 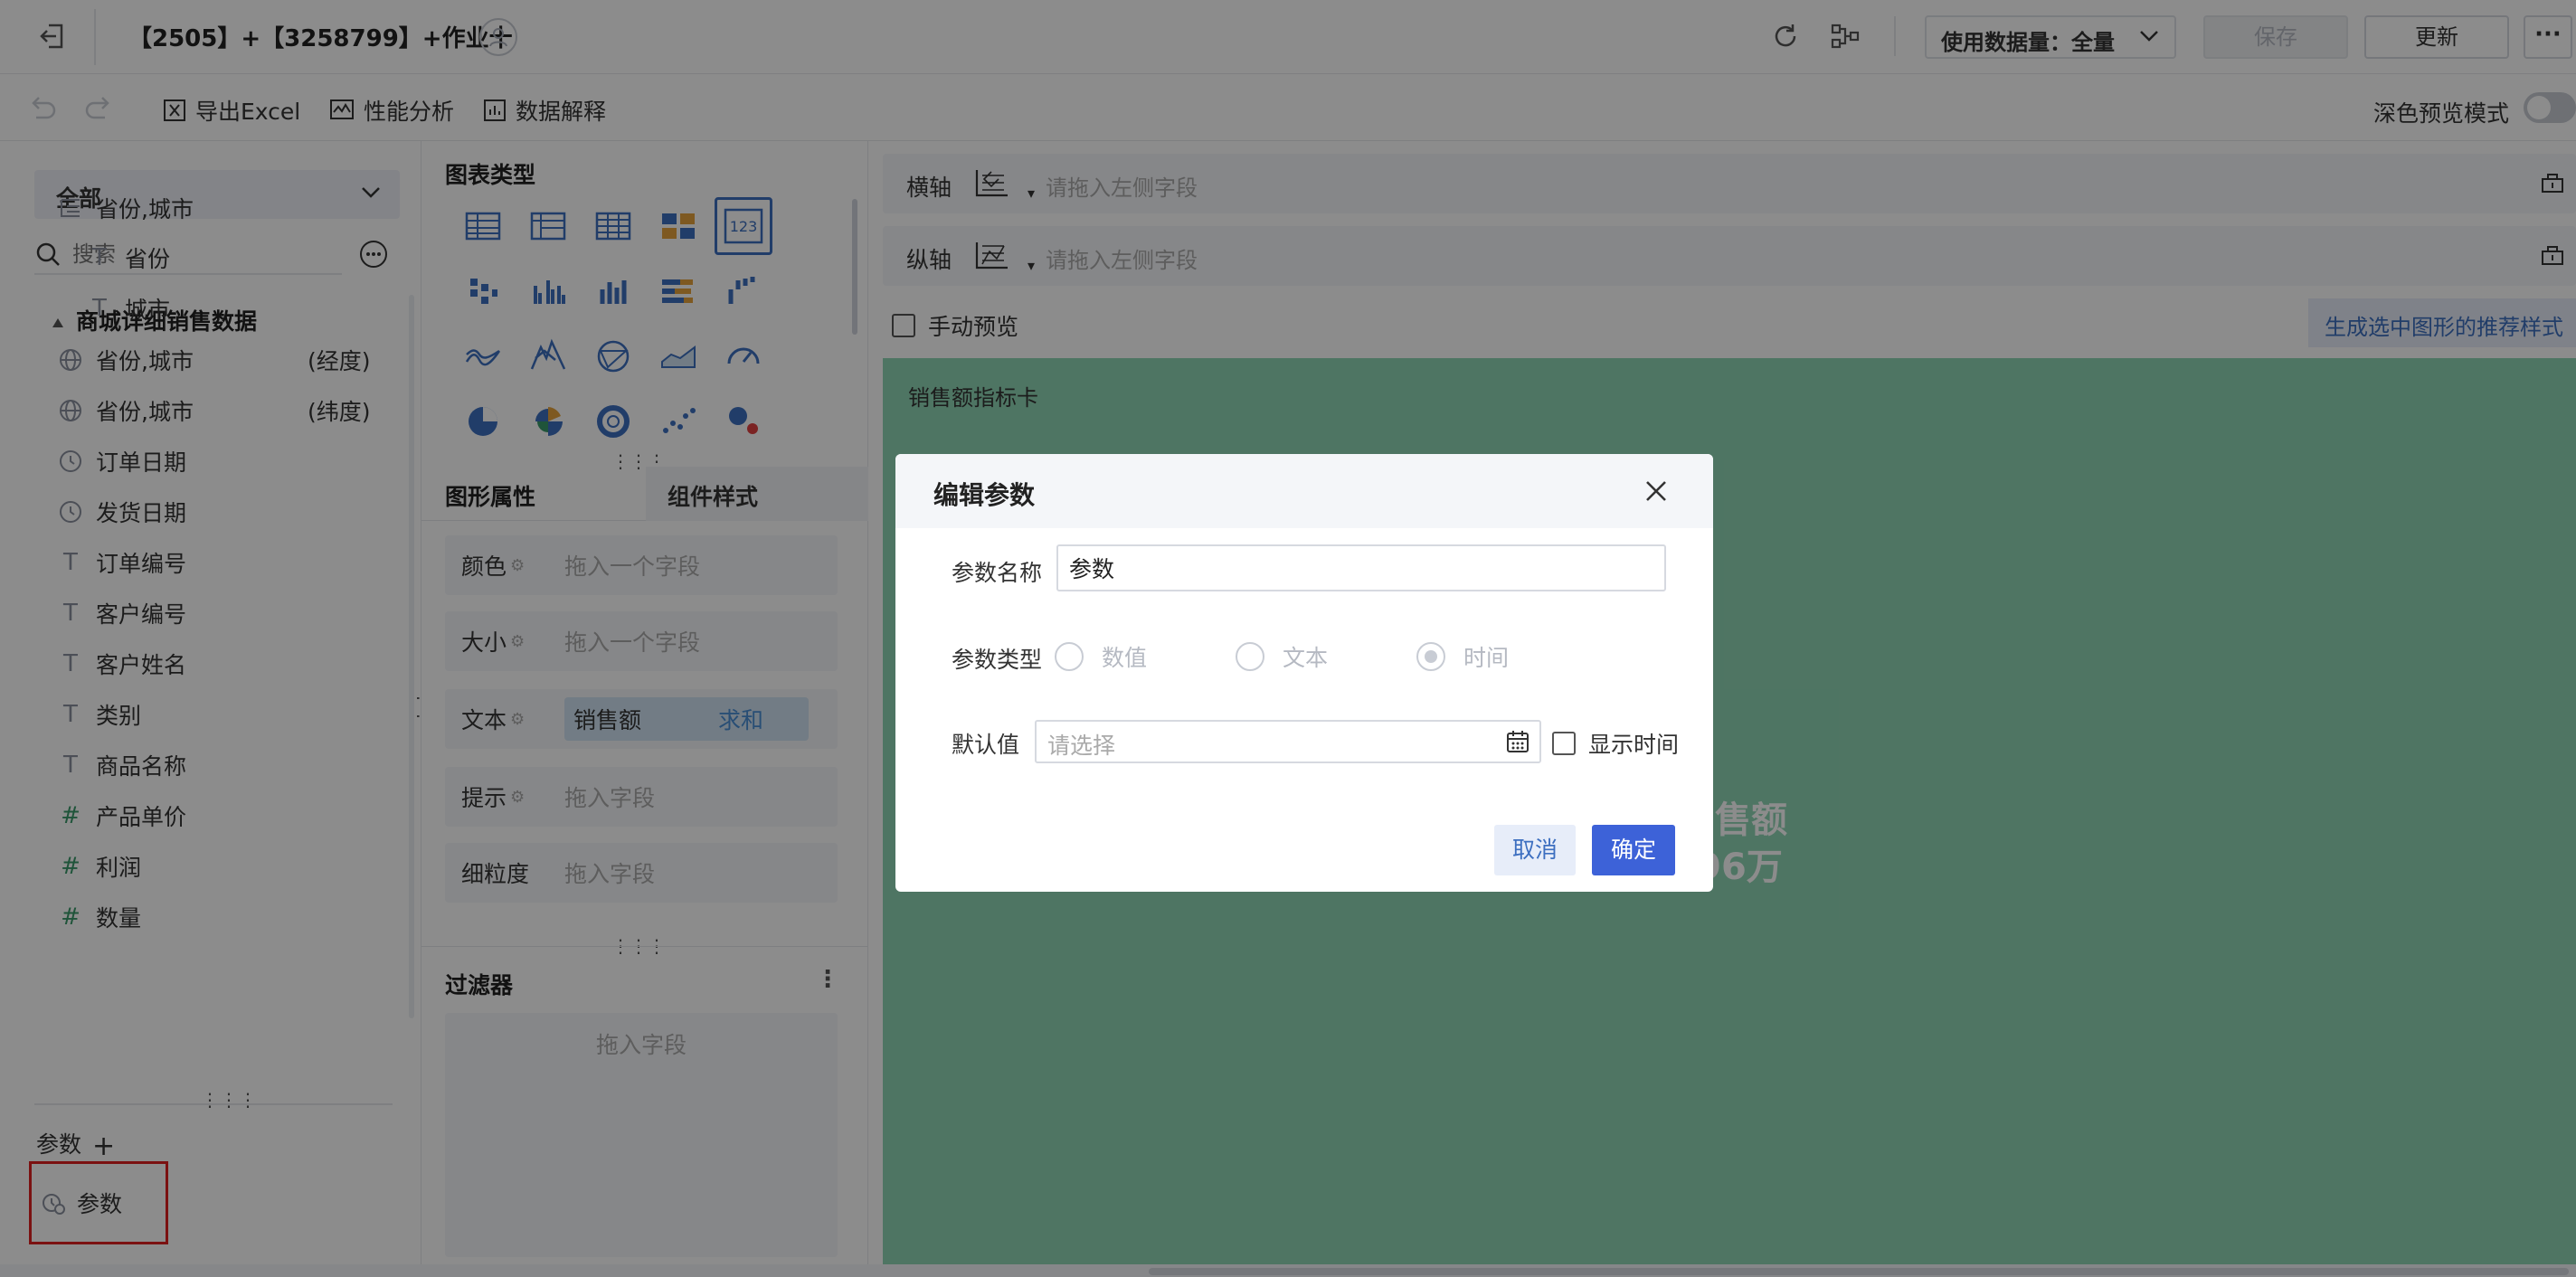 I want to click on close-icon, so click(x=1657, y=491).